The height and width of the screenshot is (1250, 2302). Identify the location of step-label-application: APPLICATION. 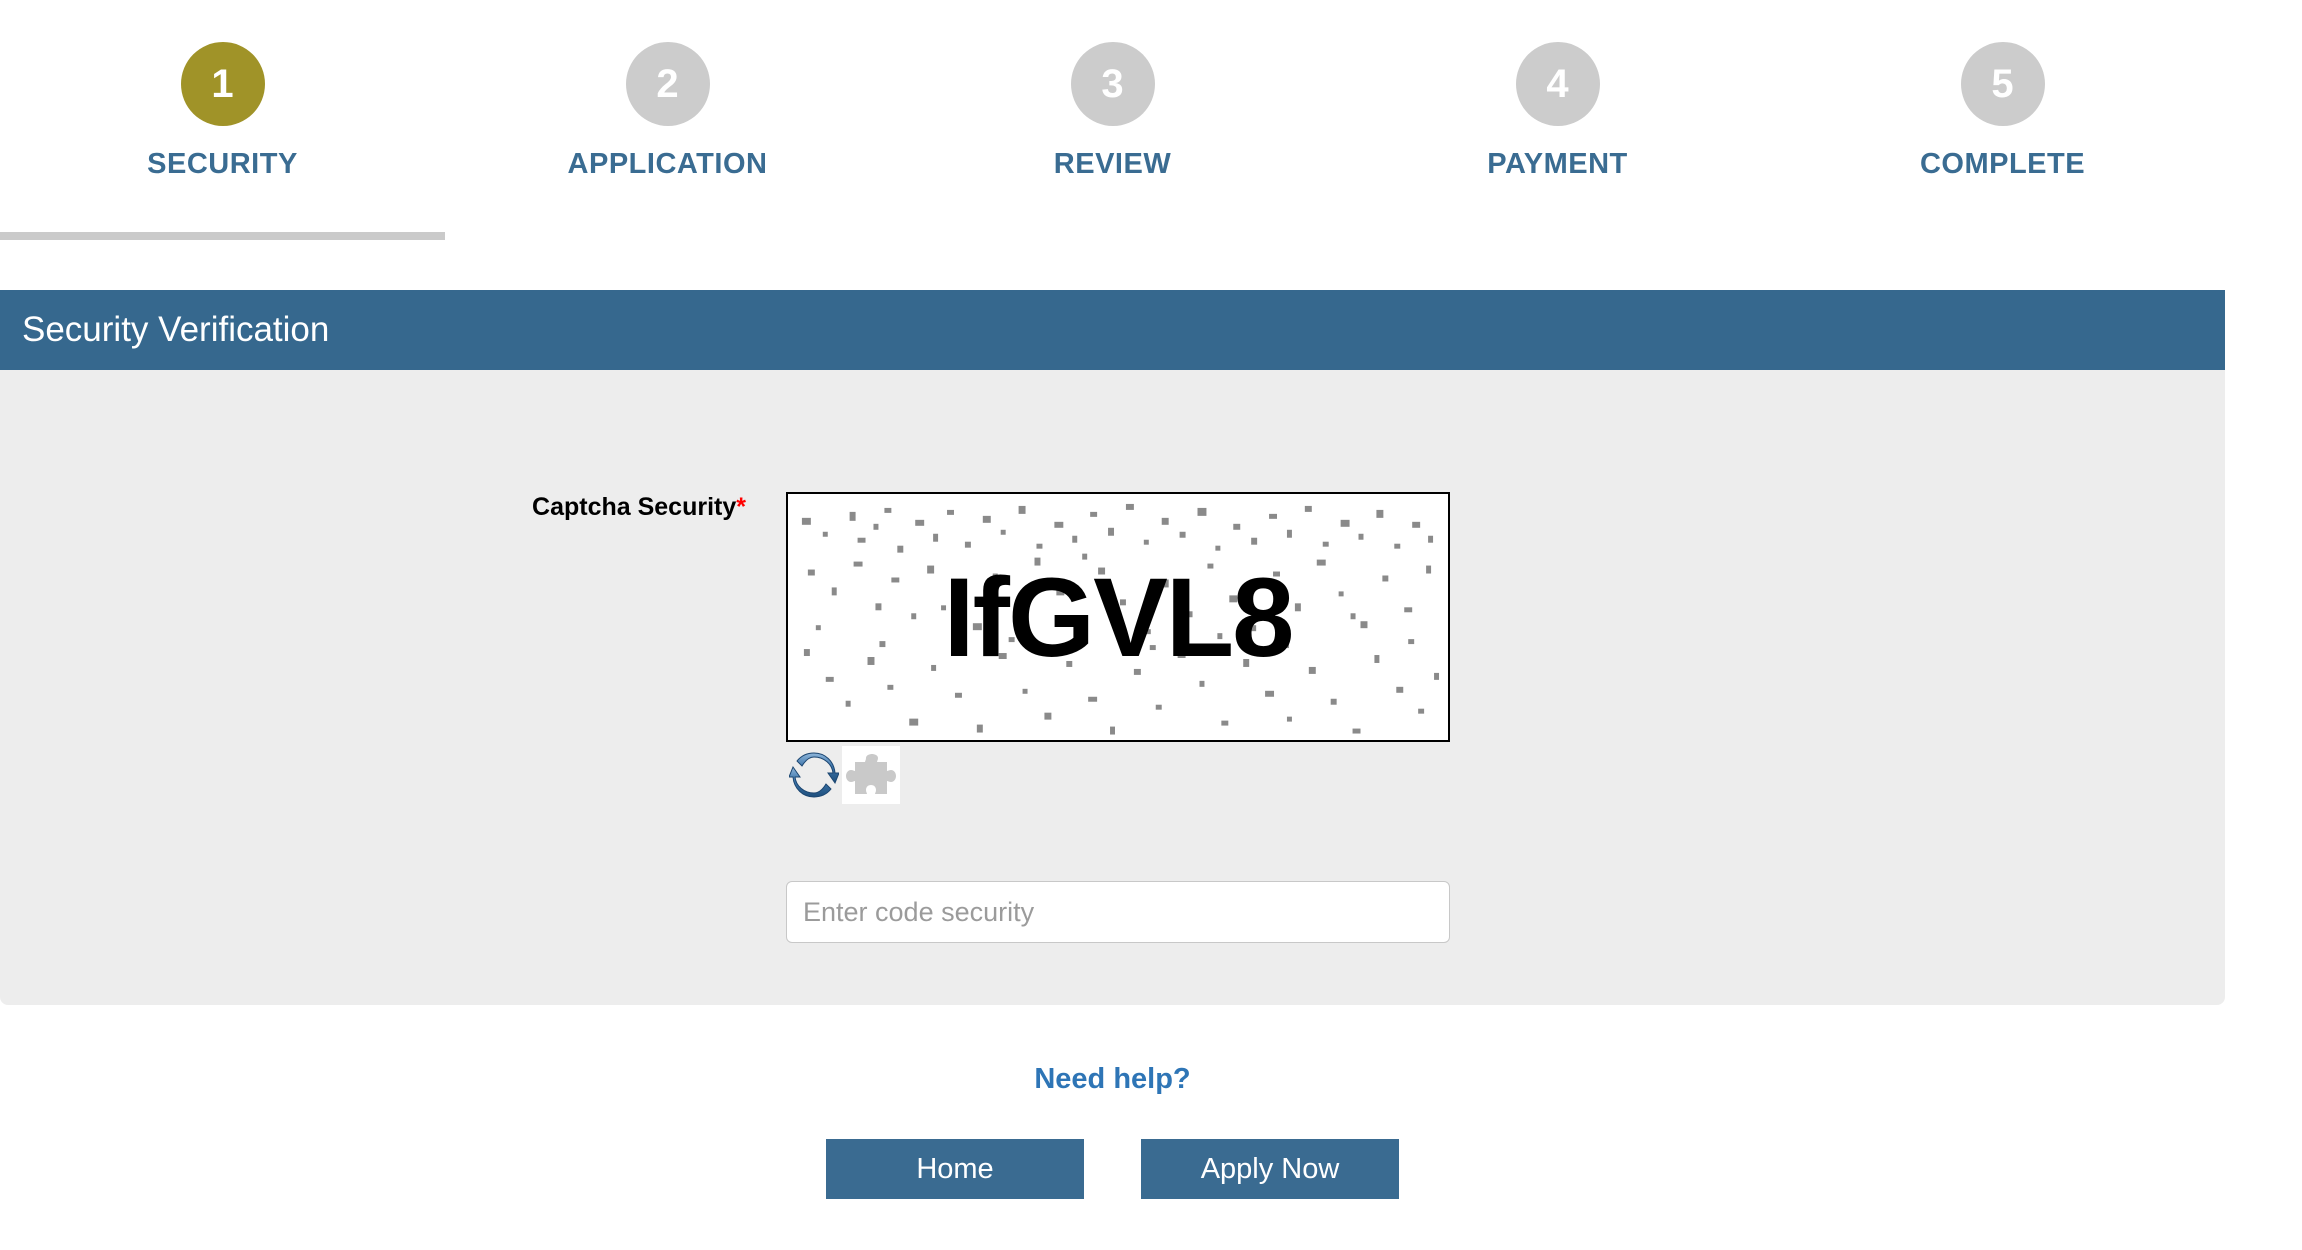
(667, 164).